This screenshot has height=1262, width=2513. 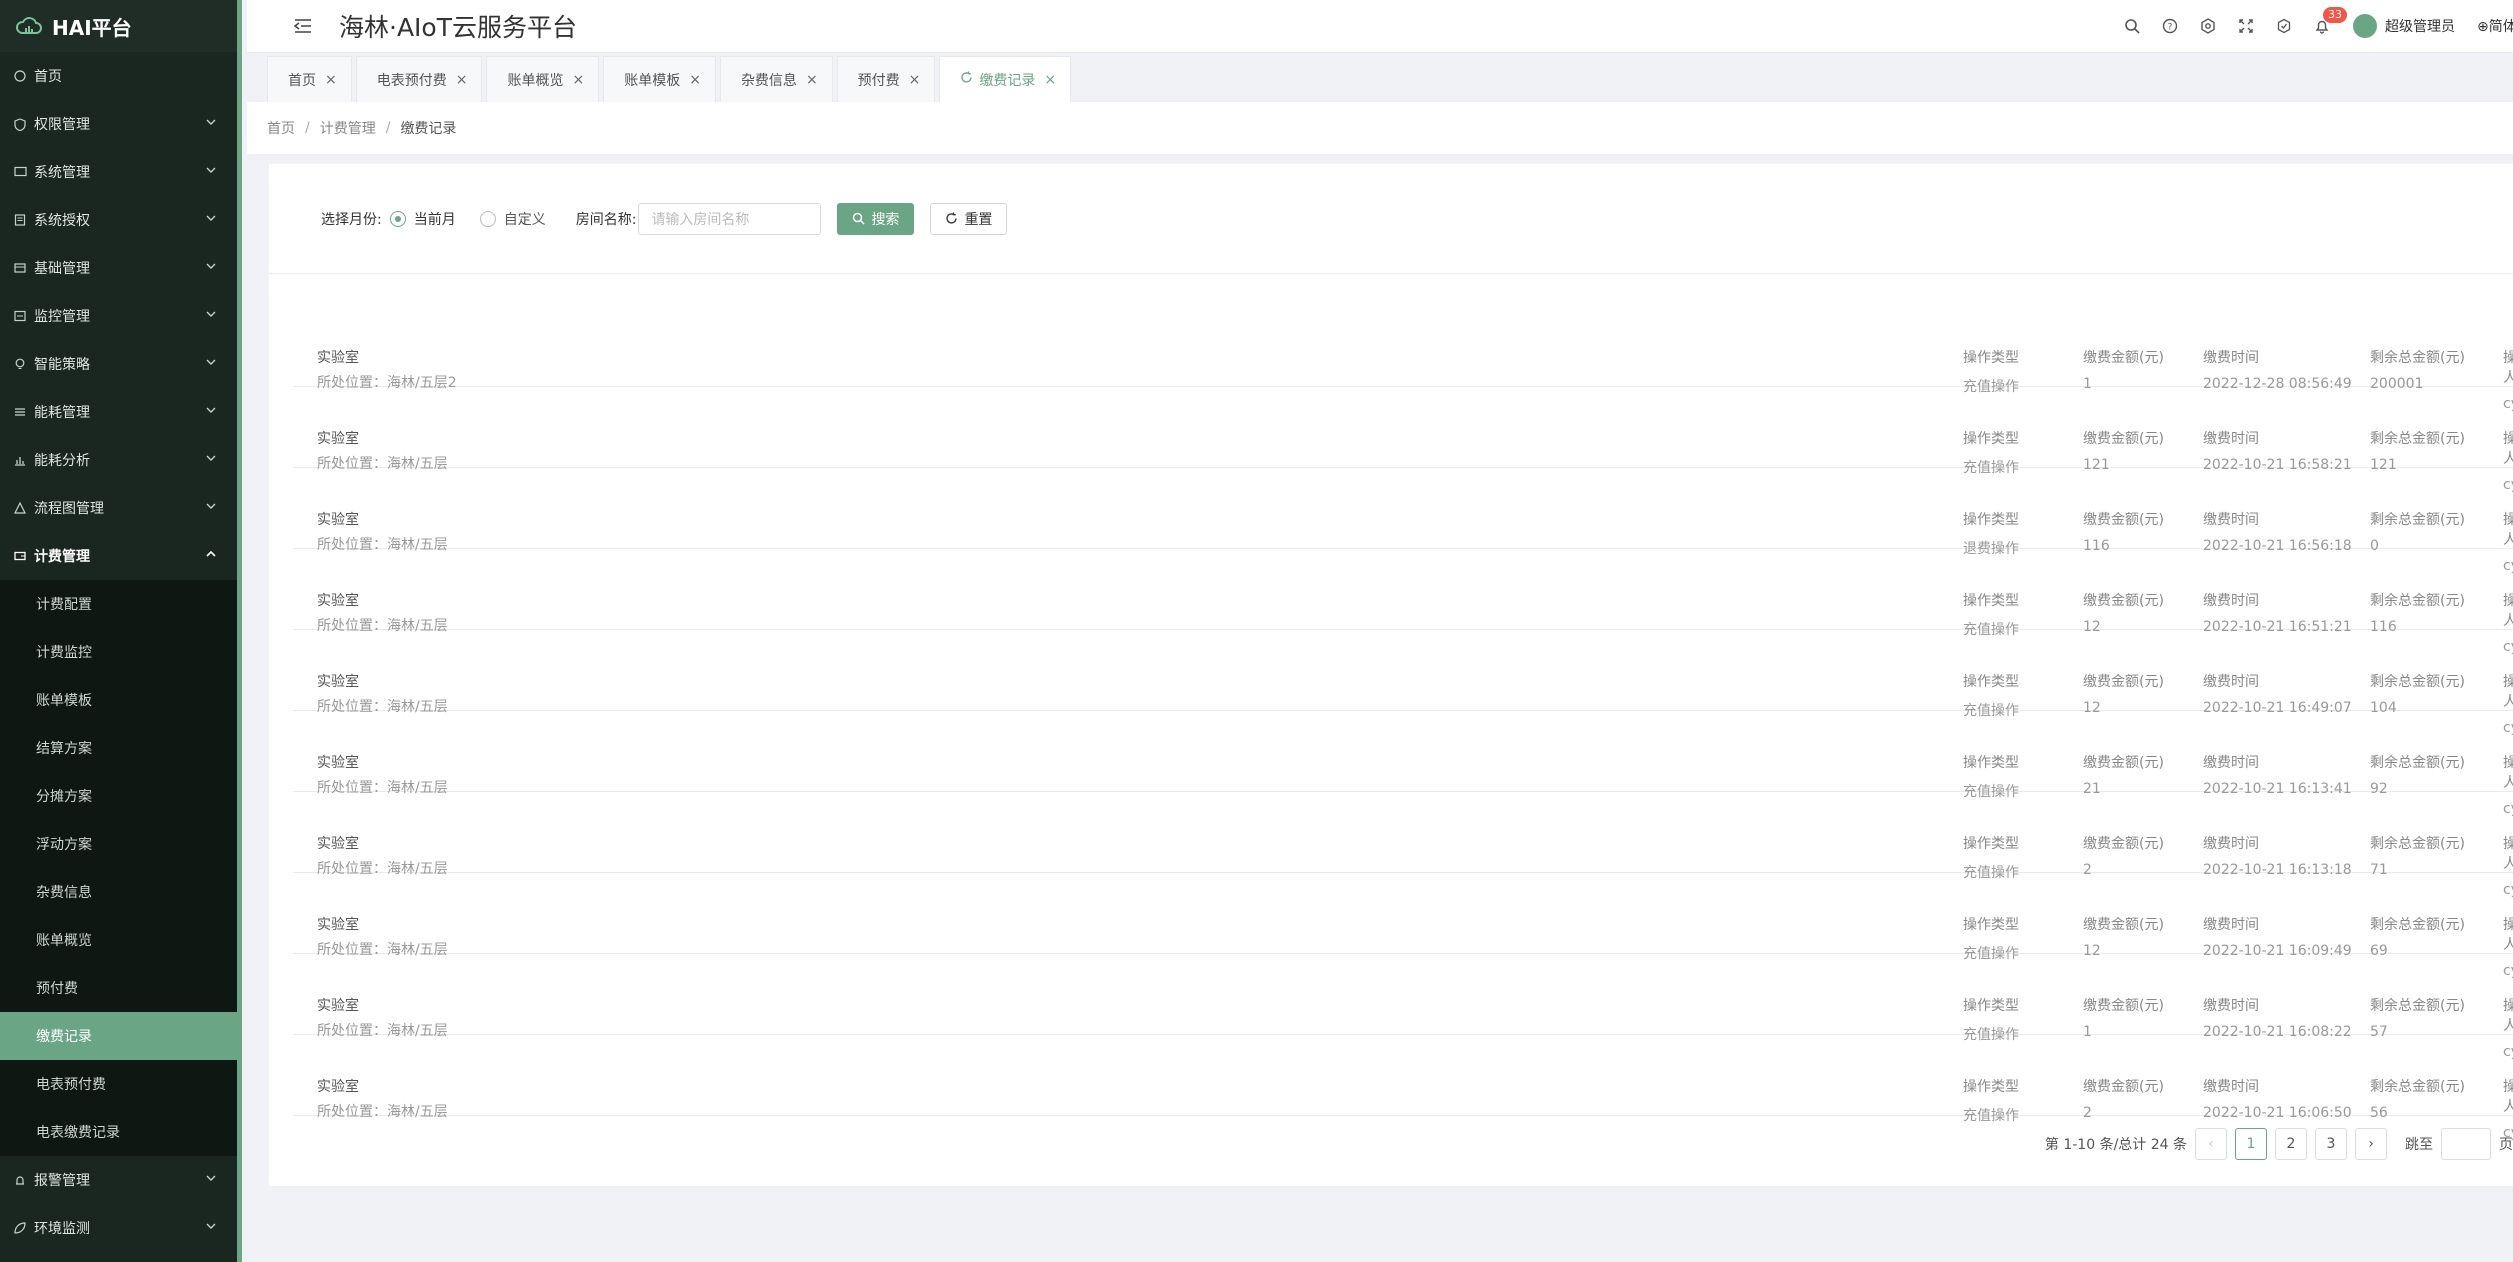 What do you see at coordinates (118, 652) in the screenshot?
I see `sidebar-subitem: 计费监控` at bounding box center [118, 652].